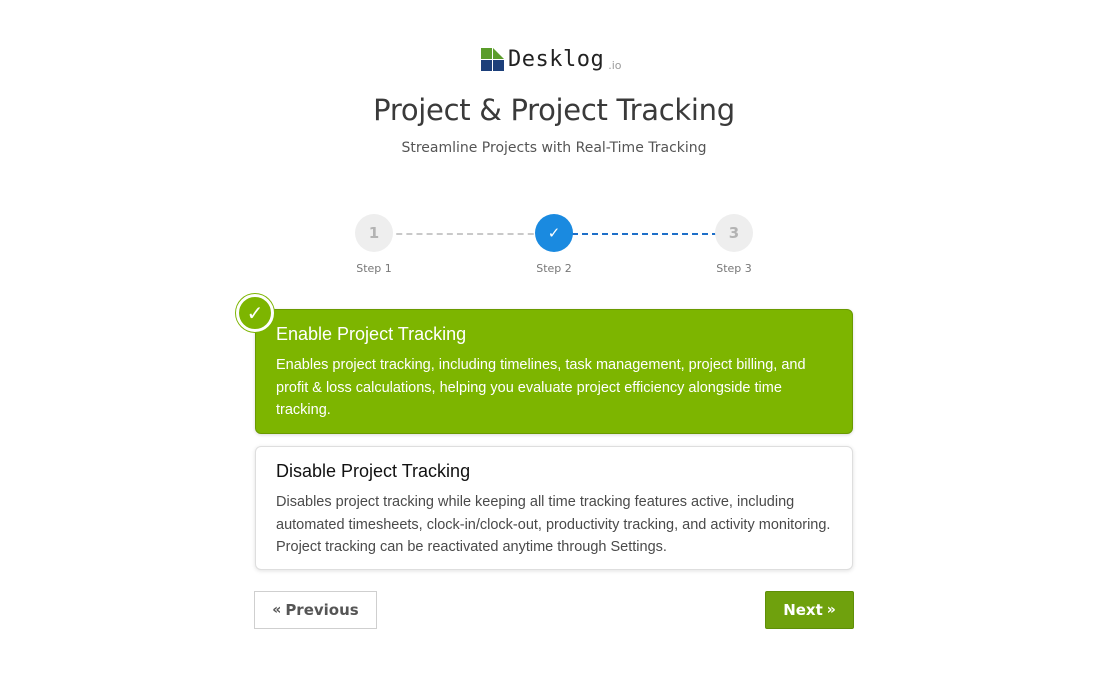 The width and height of the screenshot is (1108, 688). I want to click on next-button: Next », so click(809, 610).